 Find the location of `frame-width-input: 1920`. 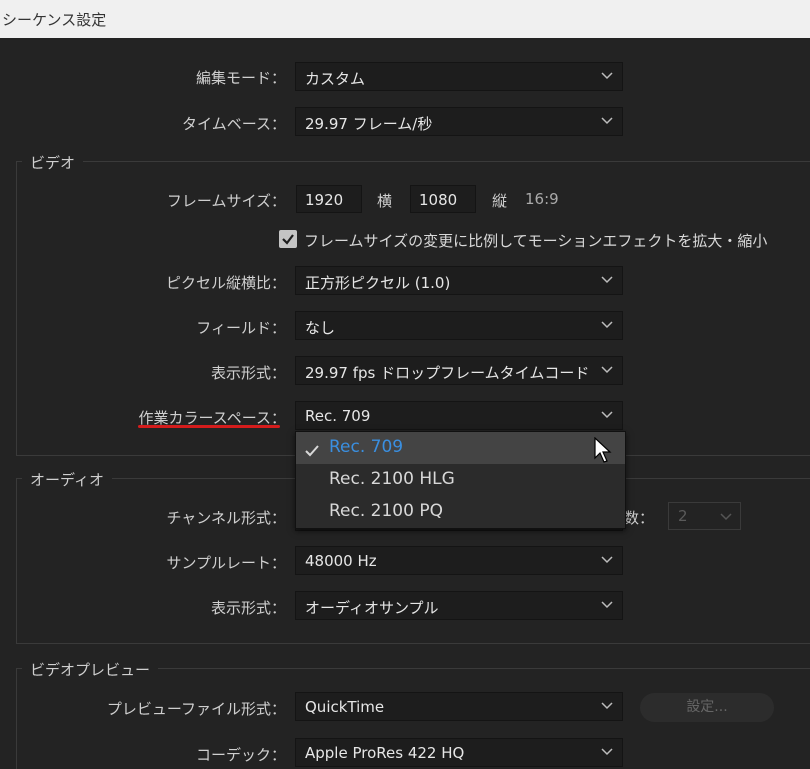

frame-width-input: 1920 is located at coordinates (329, 199).